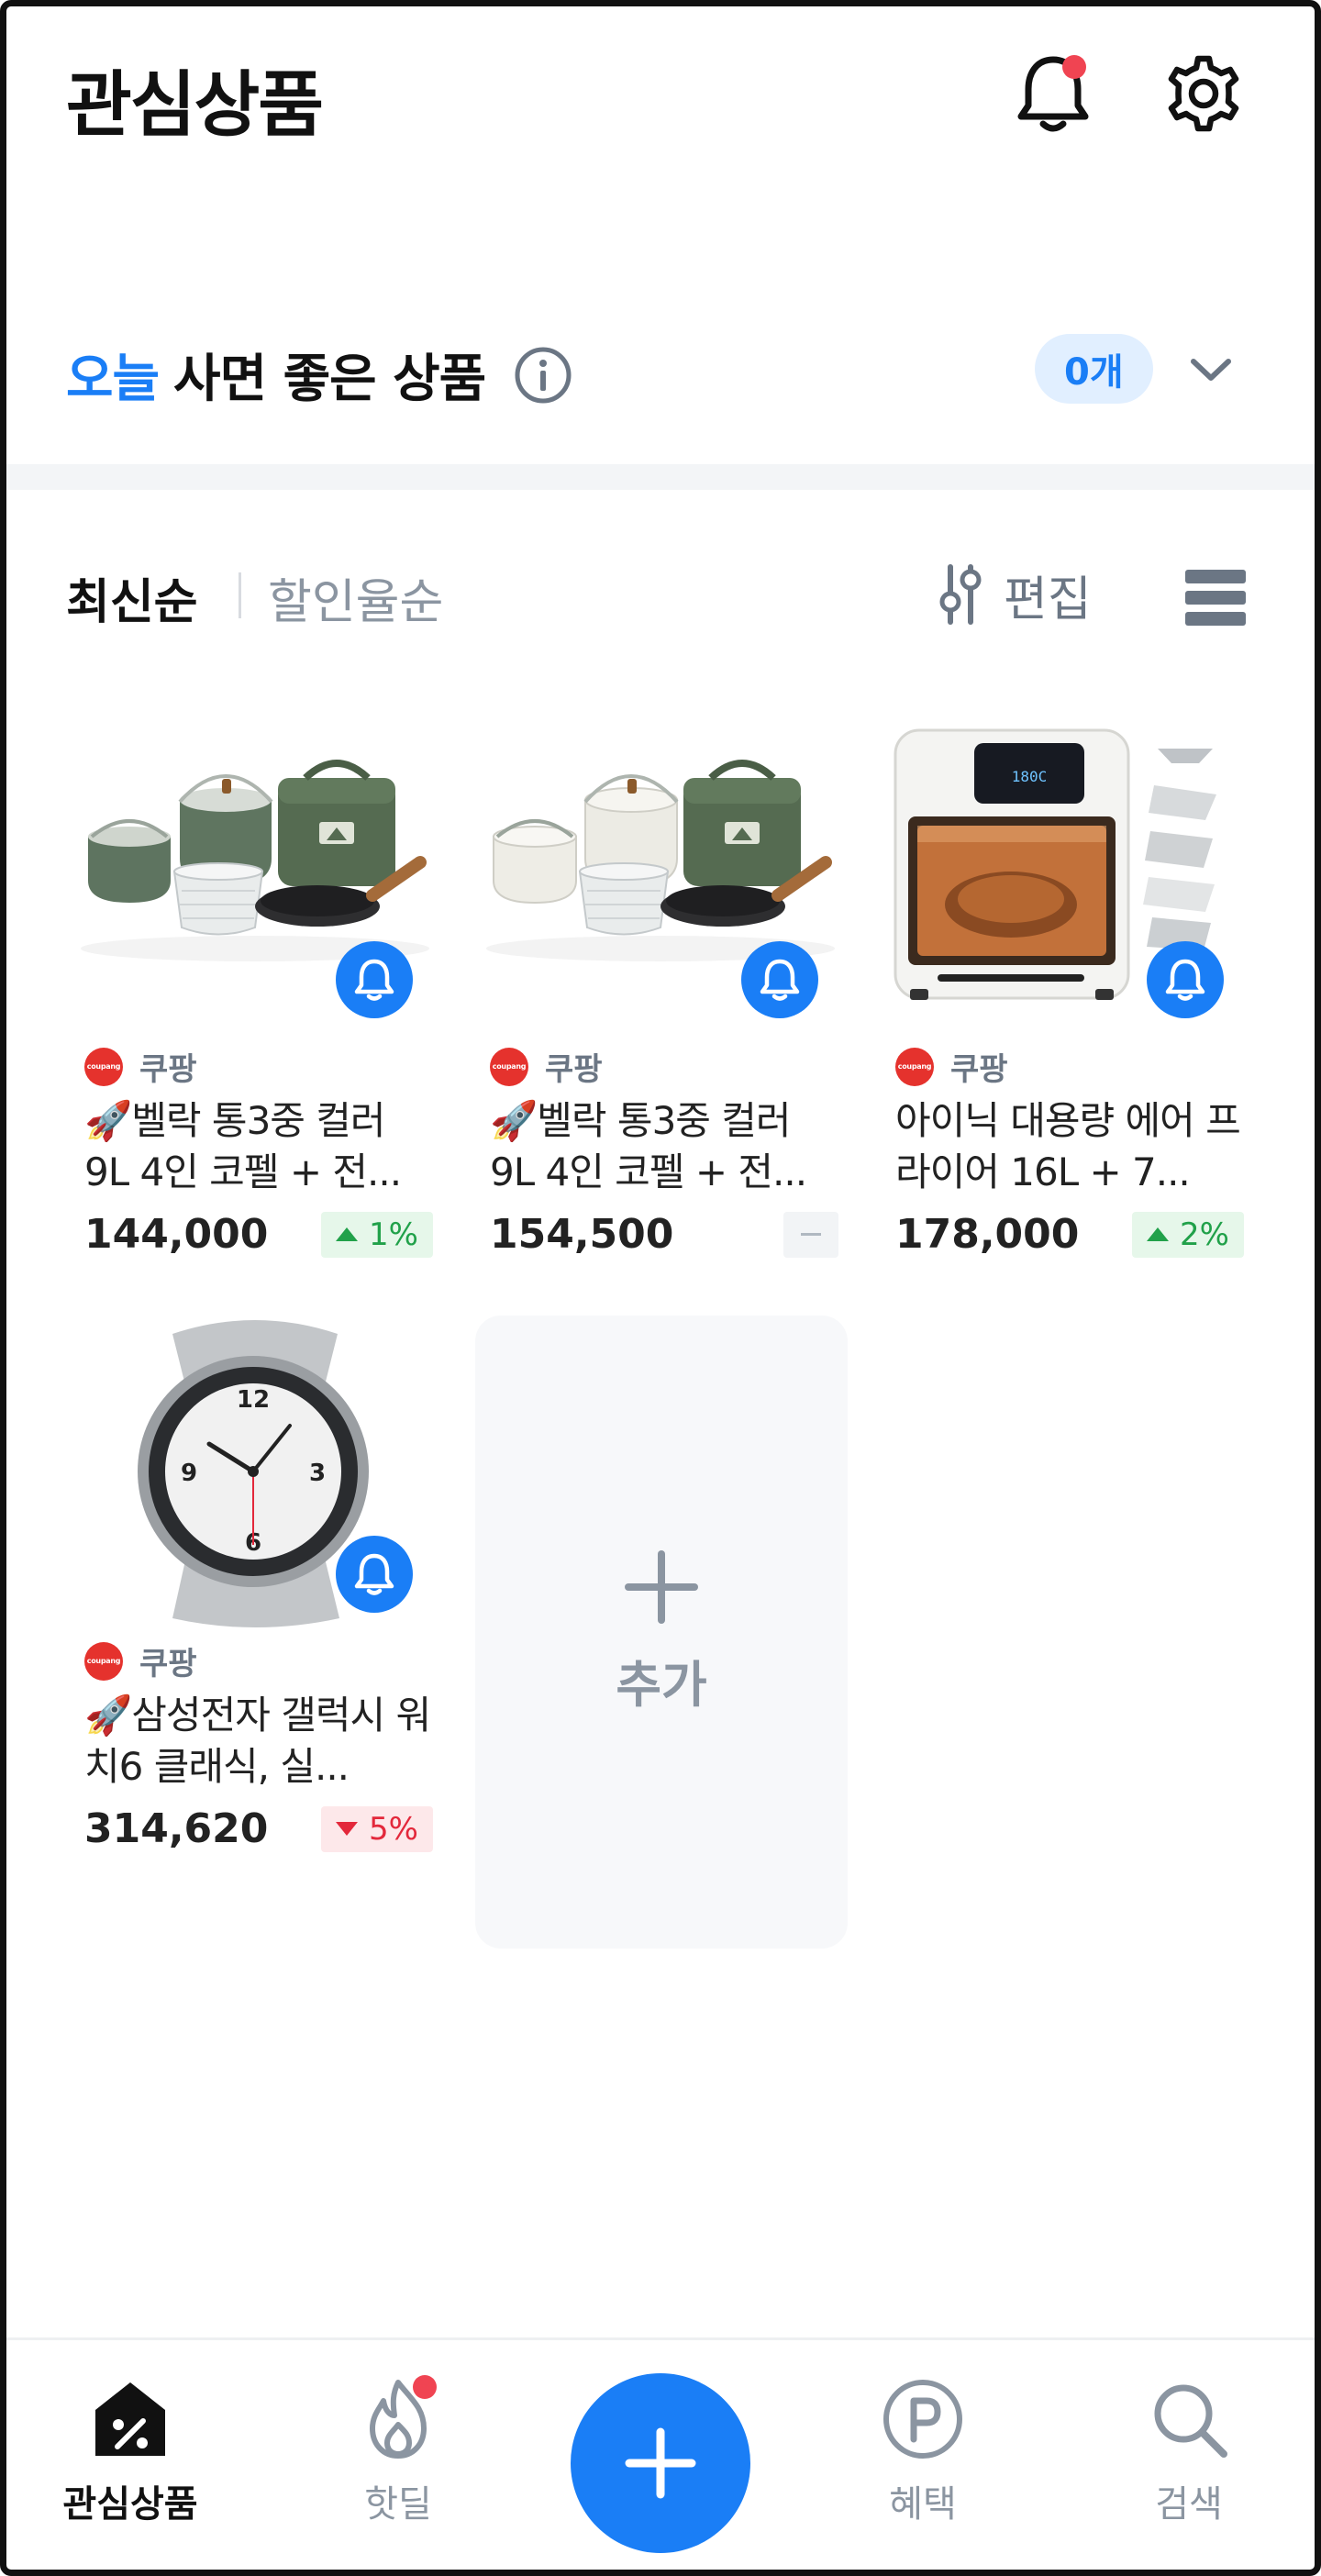 Image resolution: width=1321 pixels, height=2576 pixels. What do you see at coordinates (660, 367) in the screenshot?
I see `today-recommend-section: 오늘 사면 좋은 상품 0개` at bounding box center [660, 367].